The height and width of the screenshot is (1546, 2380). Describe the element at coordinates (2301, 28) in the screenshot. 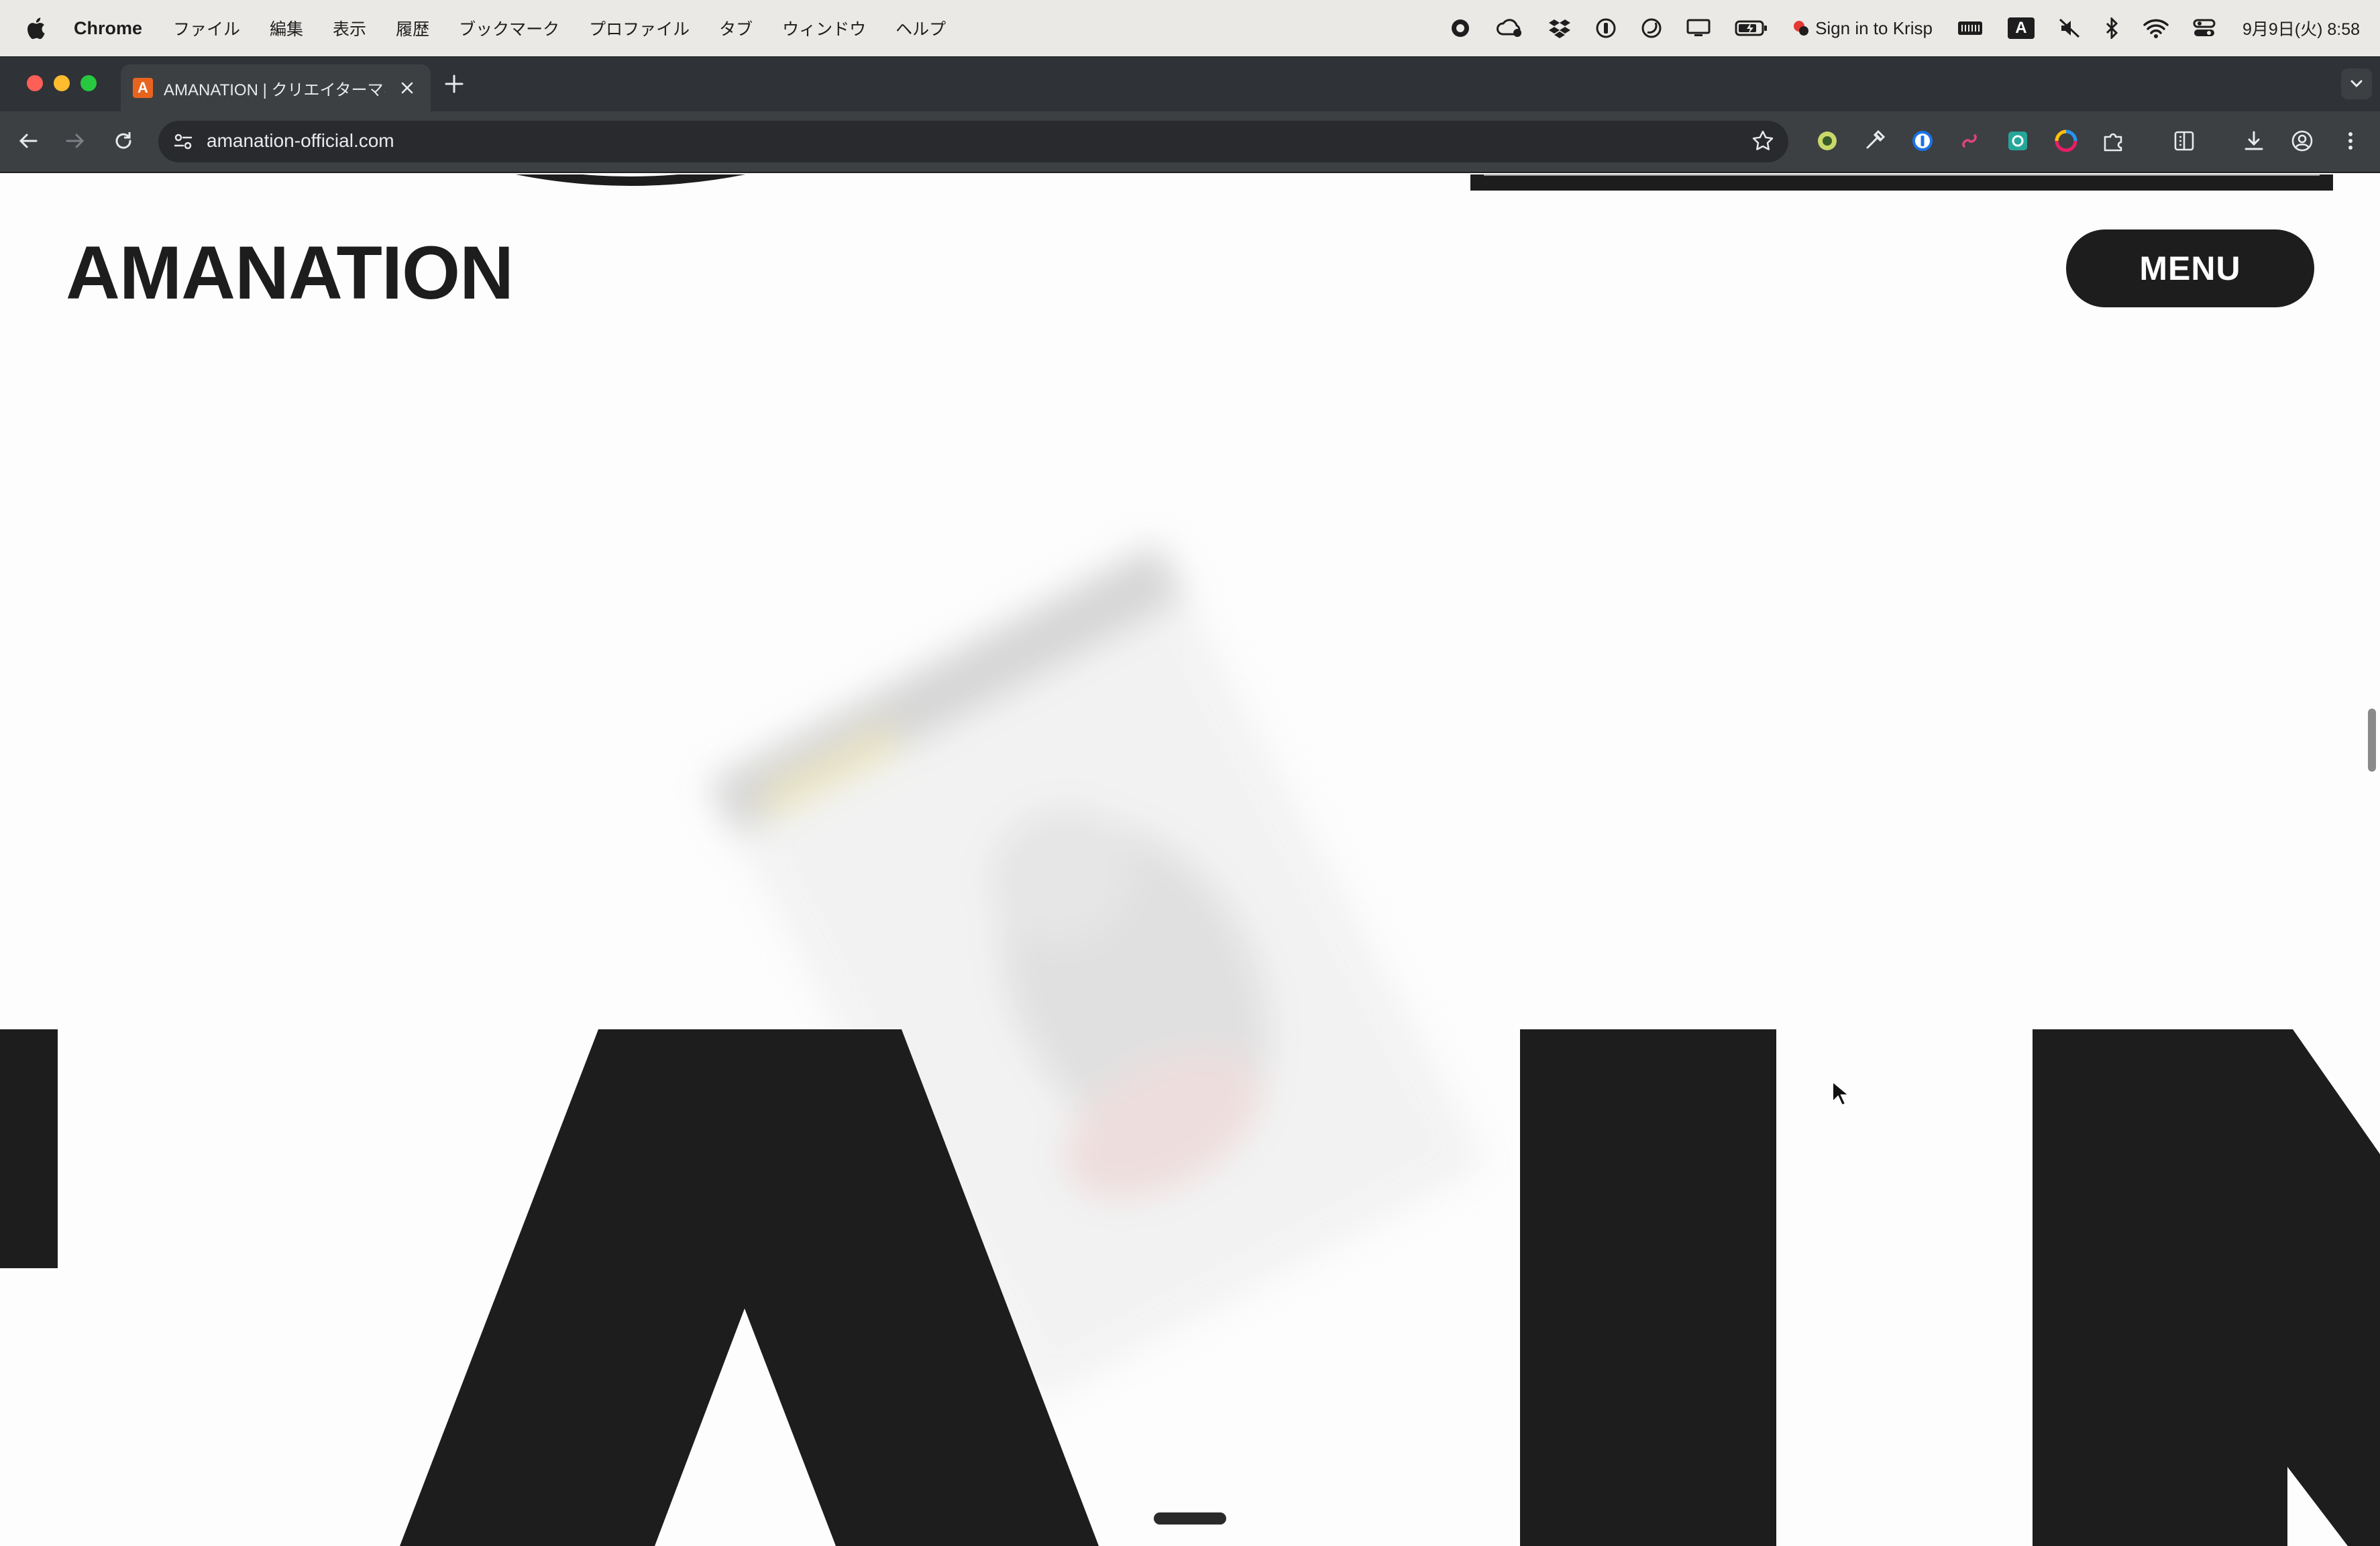

I see `menu-bar-clock: 9月9日(火) 8:58` at that location.